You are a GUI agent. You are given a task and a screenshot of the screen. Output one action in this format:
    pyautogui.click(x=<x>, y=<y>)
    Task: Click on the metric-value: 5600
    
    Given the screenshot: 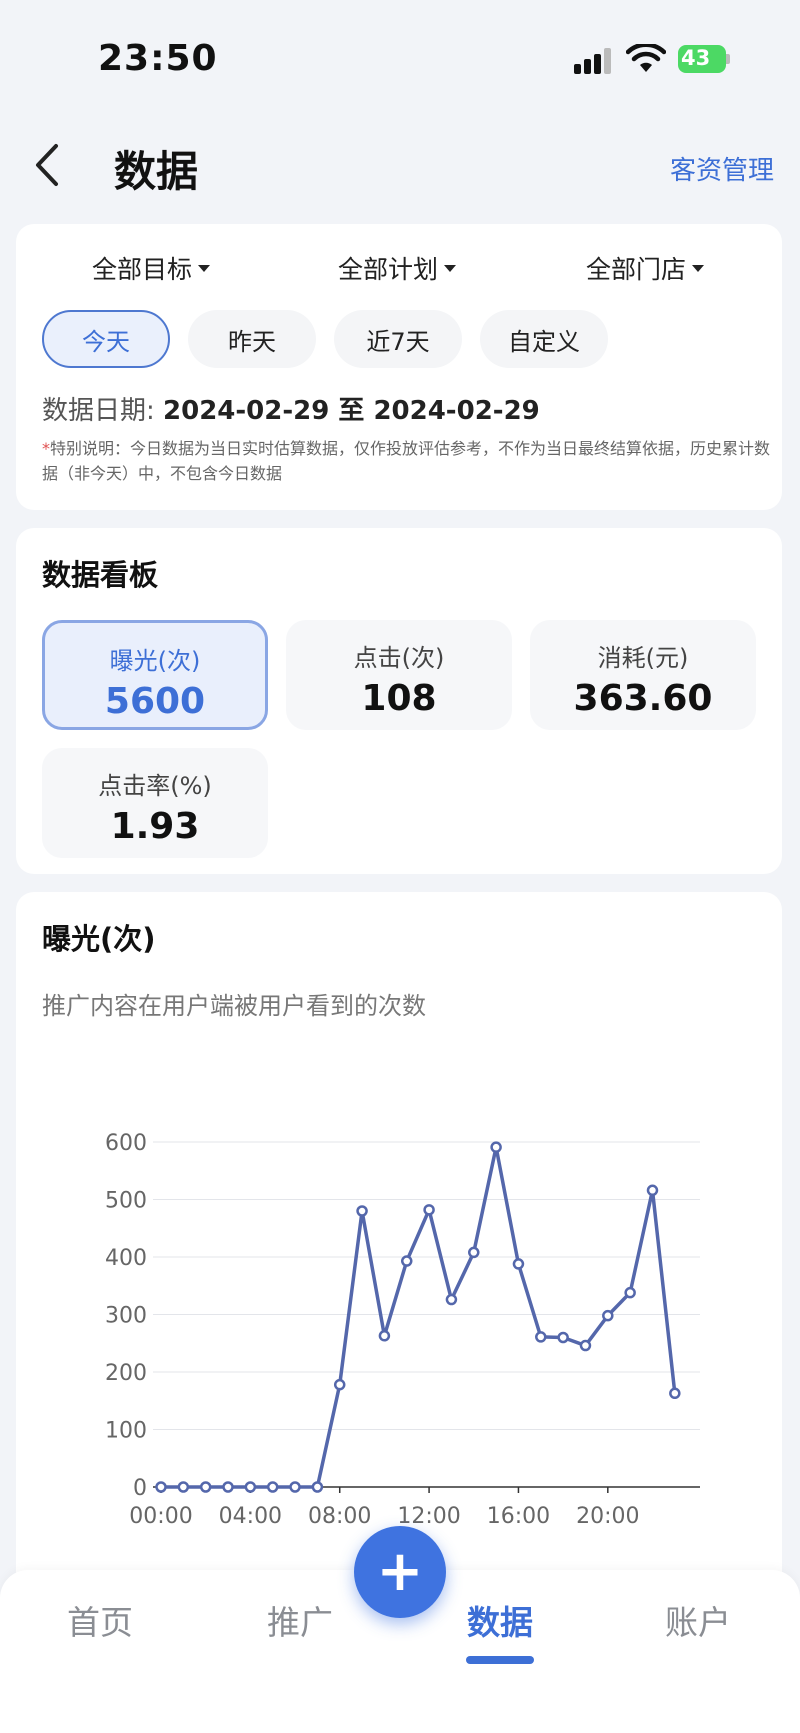 What is the action you would take?
    pyautogui.click(x=155, y=701)
    